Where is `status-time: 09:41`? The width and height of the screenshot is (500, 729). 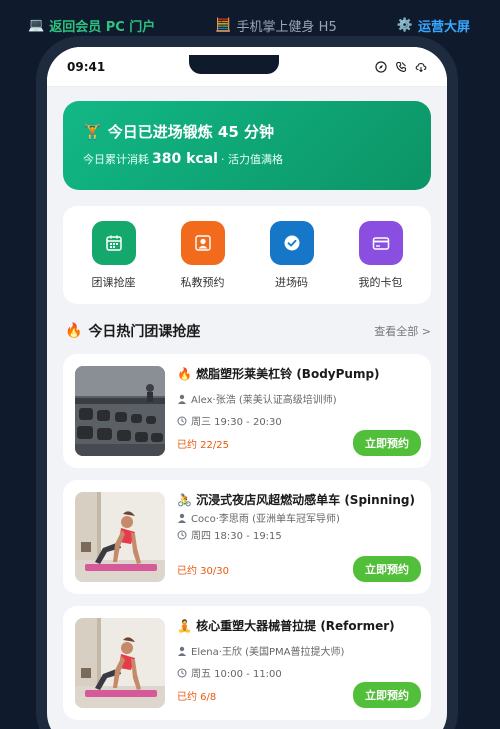 status-time: 09:41 is located at coordinates (86, 66).